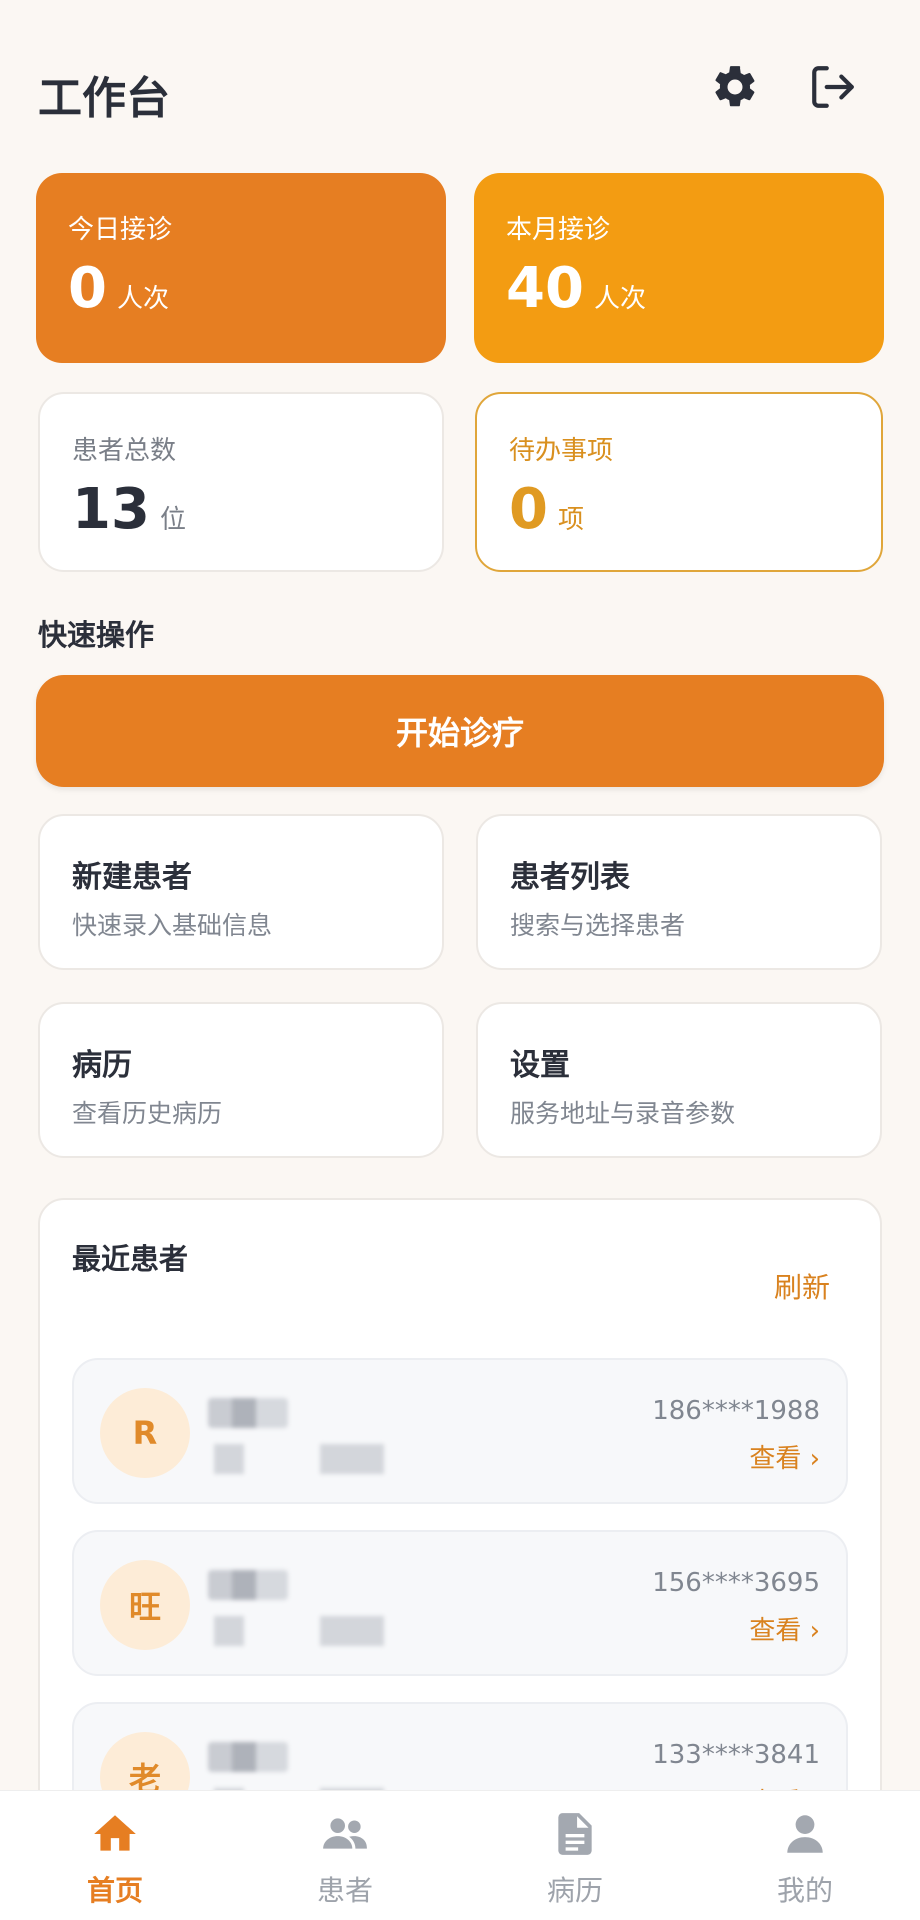 The image size is (920, 1920). Describe the element at coordinates (460, 1603) in the screenshot. I see `patient-row: 旺 156****3695 查看 ›` at that location.